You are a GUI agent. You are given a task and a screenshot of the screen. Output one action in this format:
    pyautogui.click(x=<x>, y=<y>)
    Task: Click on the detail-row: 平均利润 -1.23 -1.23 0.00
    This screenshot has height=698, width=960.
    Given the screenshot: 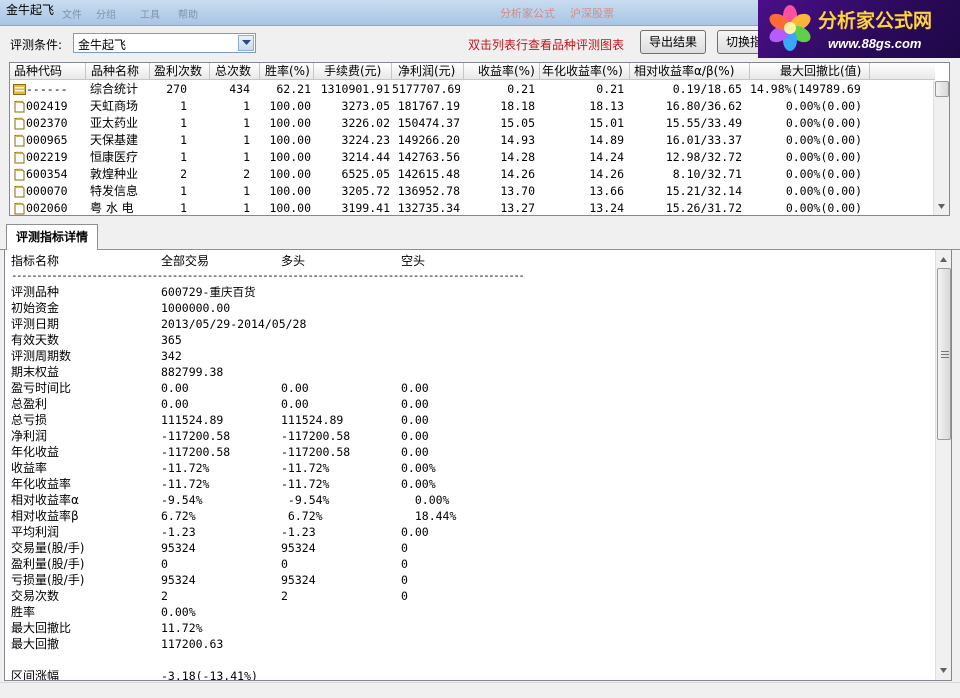 What is the action you would take?
    pyautogui.click(x=461, y=532)
    